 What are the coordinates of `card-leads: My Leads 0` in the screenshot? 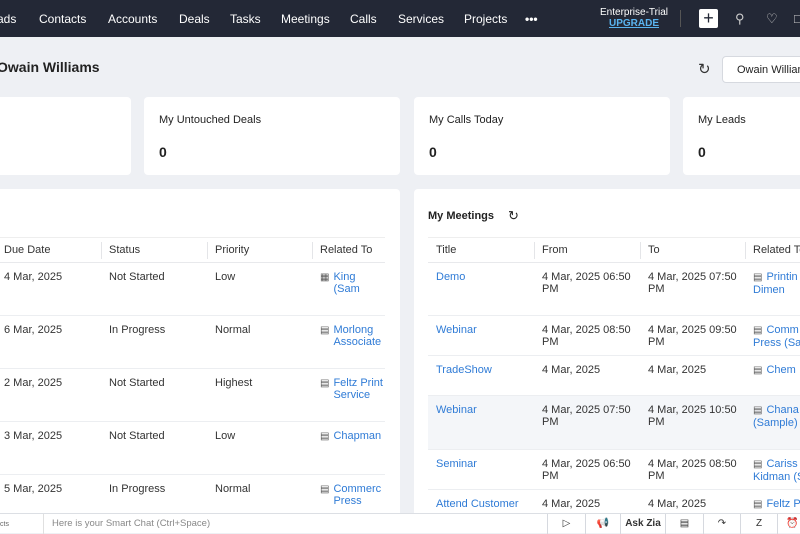 It's located at (741, 136).